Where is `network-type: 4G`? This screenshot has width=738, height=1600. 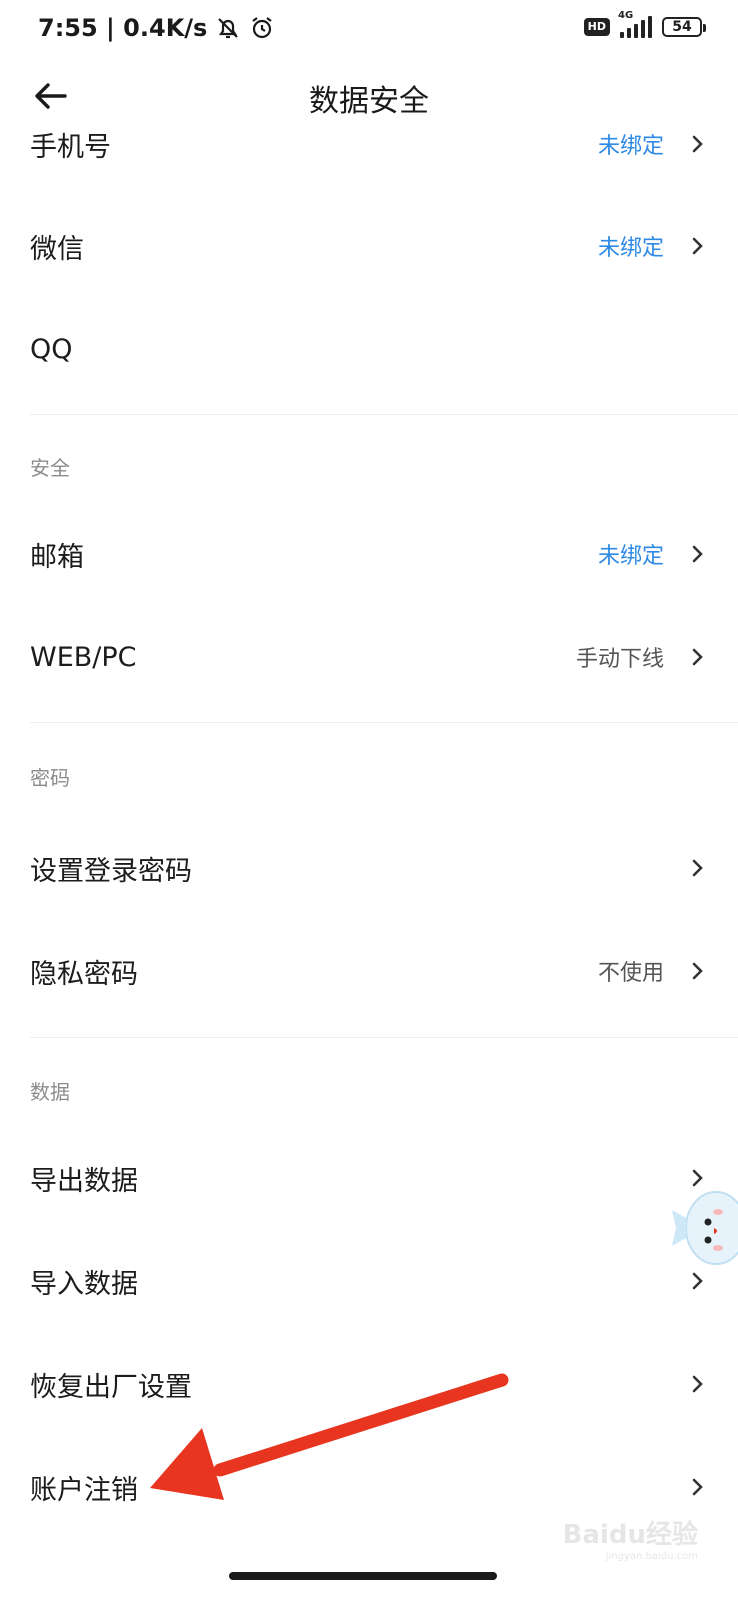
network-type: 4G is located at coordinates (626, 15).